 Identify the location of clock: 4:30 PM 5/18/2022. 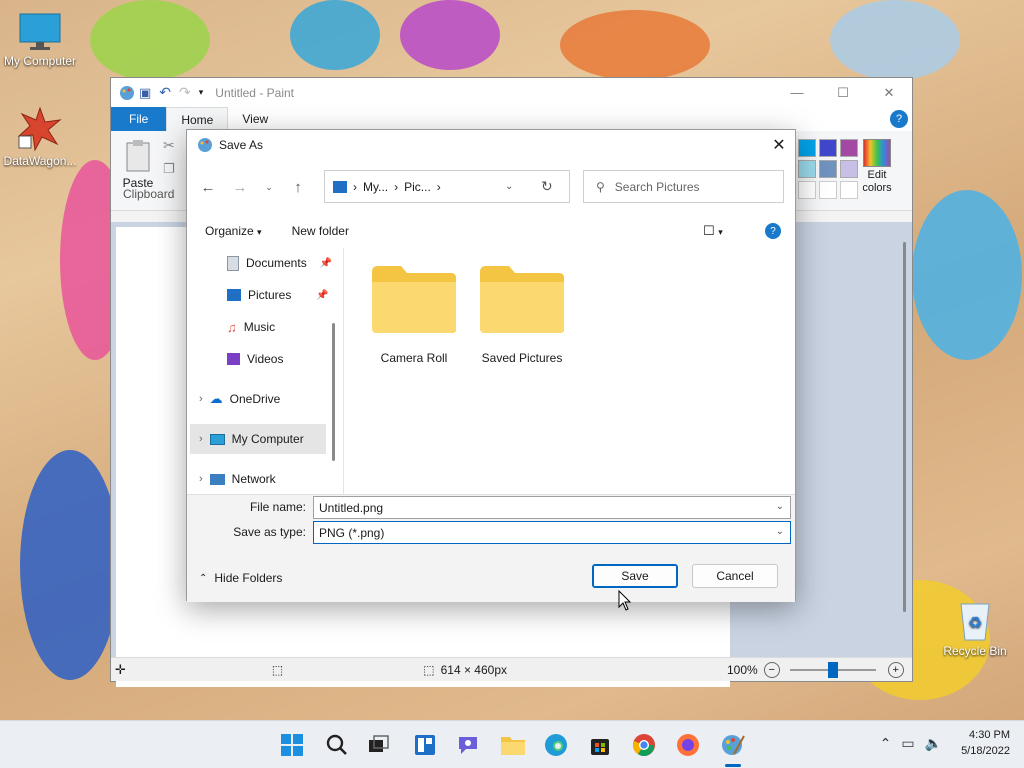
(985, 743).